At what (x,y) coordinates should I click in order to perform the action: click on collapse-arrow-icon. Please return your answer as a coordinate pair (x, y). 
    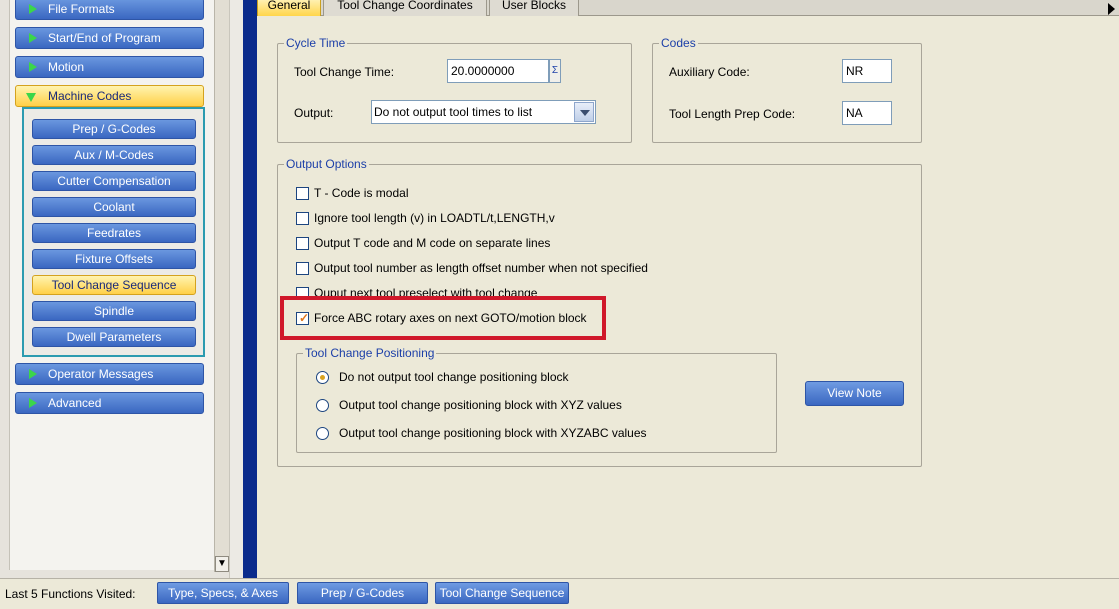
    Looking at the image, I should click on (31, 97).